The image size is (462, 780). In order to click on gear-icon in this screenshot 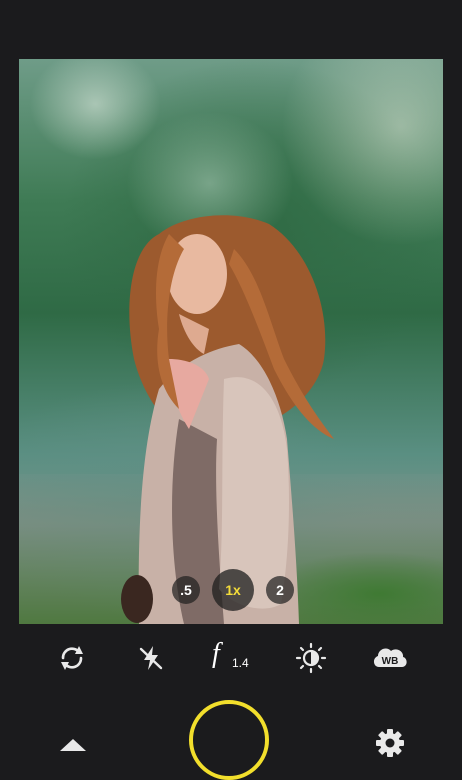, I will do `click(390, 743)`.